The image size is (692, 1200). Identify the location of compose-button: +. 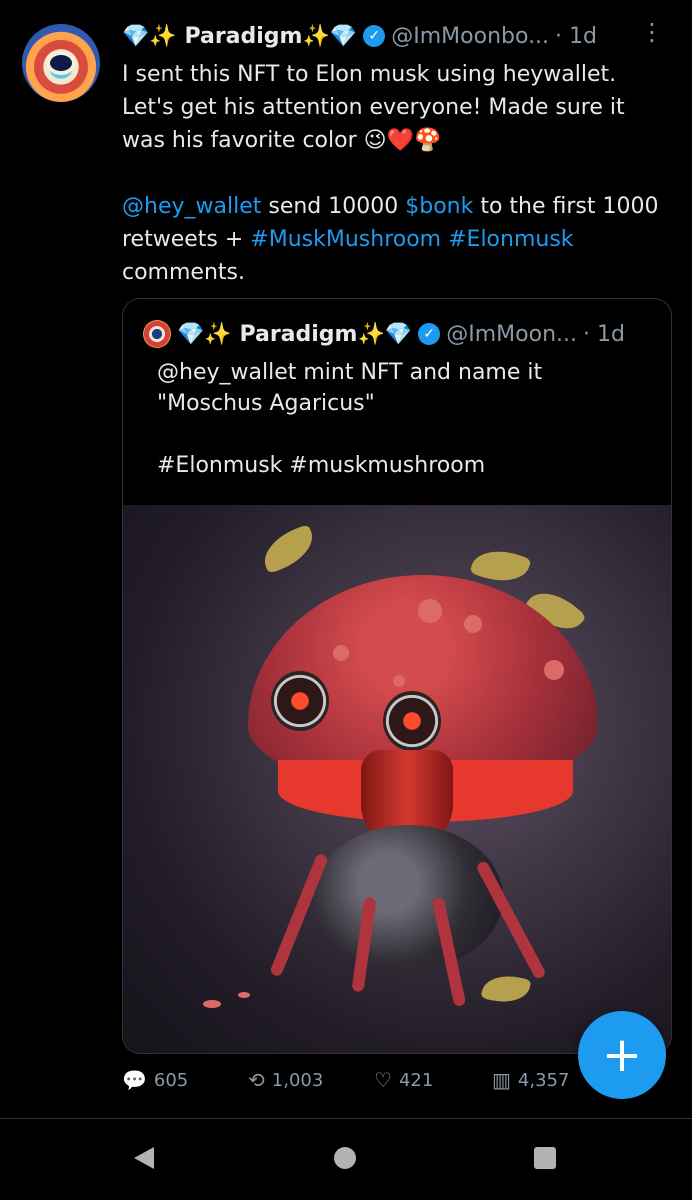
(622, 1055).